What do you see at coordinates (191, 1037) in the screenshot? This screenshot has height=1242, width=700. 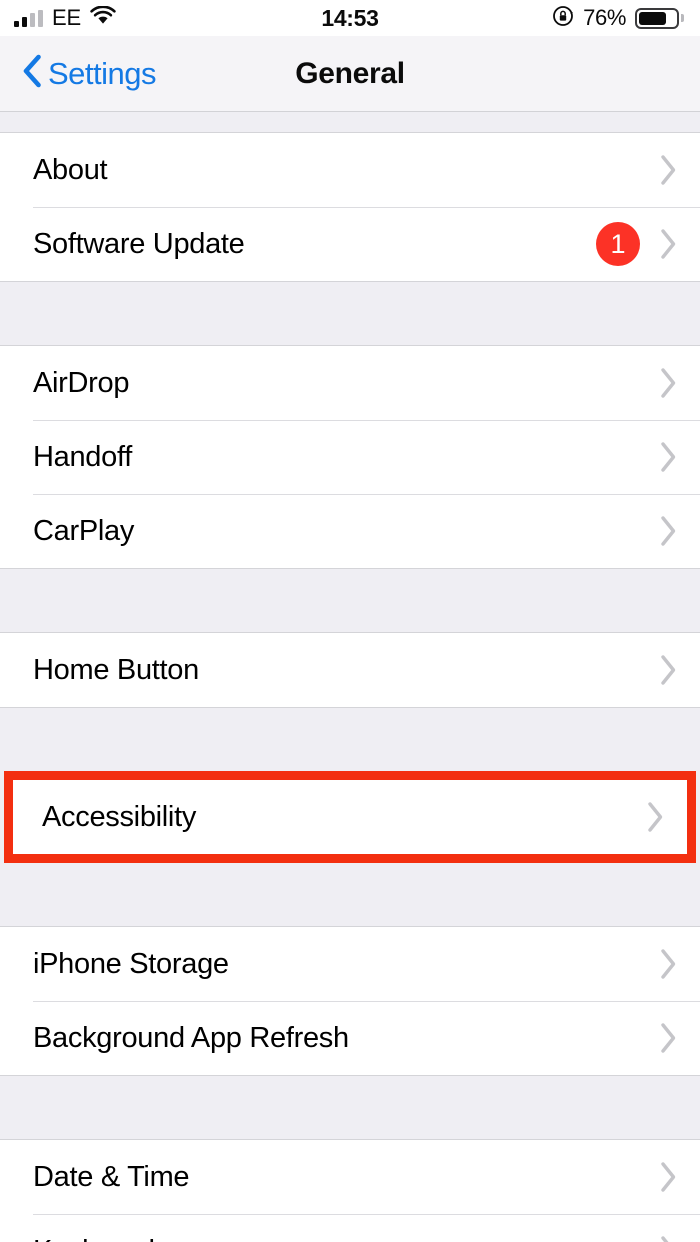 I see `settings-row-label: Background App Refresh` at bounding box center [191, 1037].